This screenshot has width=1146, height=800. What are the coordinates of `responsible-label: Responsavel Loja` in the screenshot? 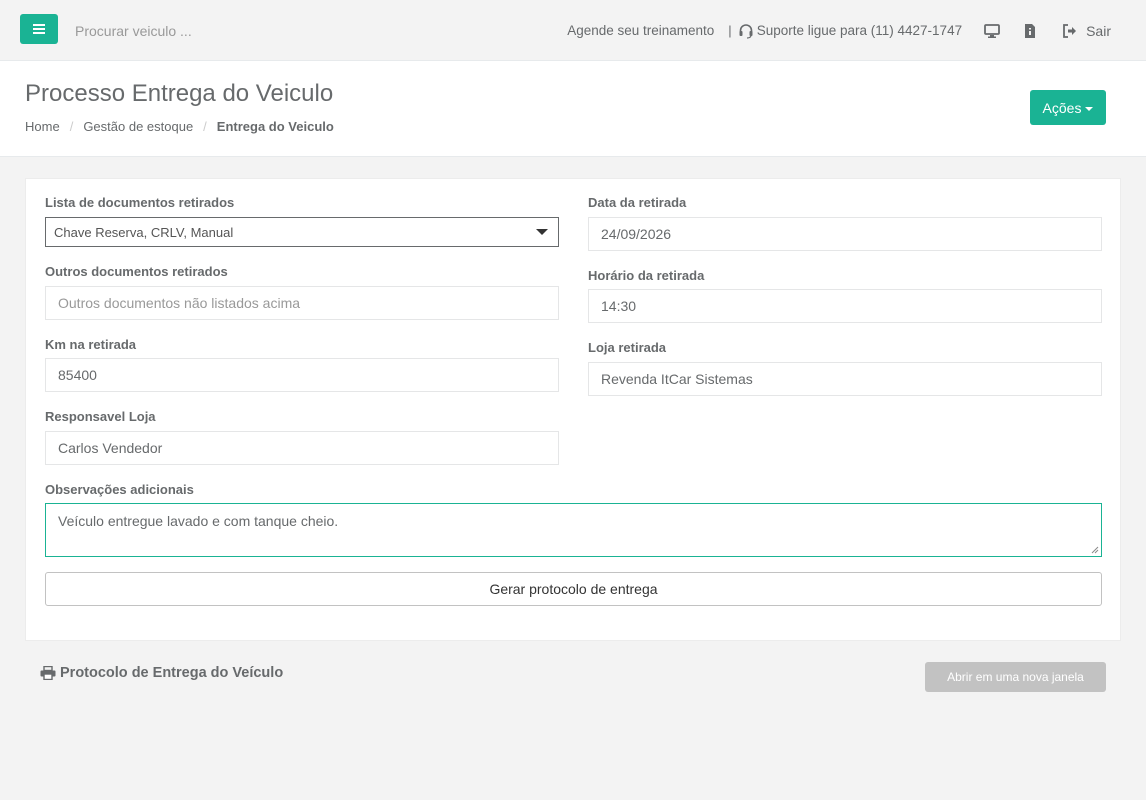 It's located at (100, 416).